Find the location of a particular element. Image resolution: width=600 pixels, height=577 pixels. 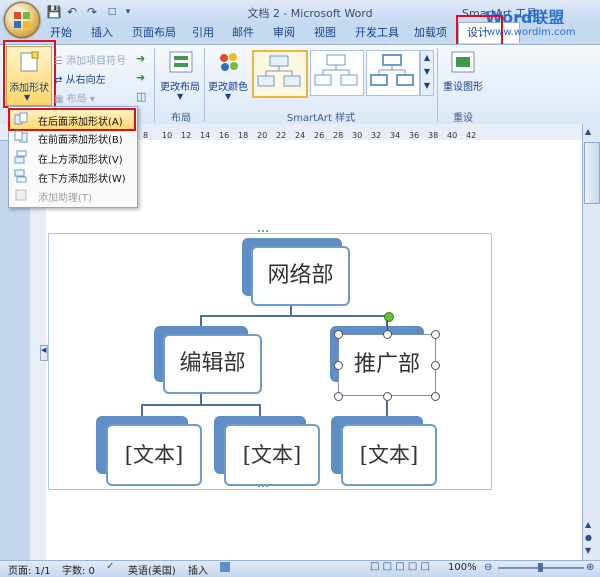

tab-add-ins: 加载项 is located at coordinates (430, 33).